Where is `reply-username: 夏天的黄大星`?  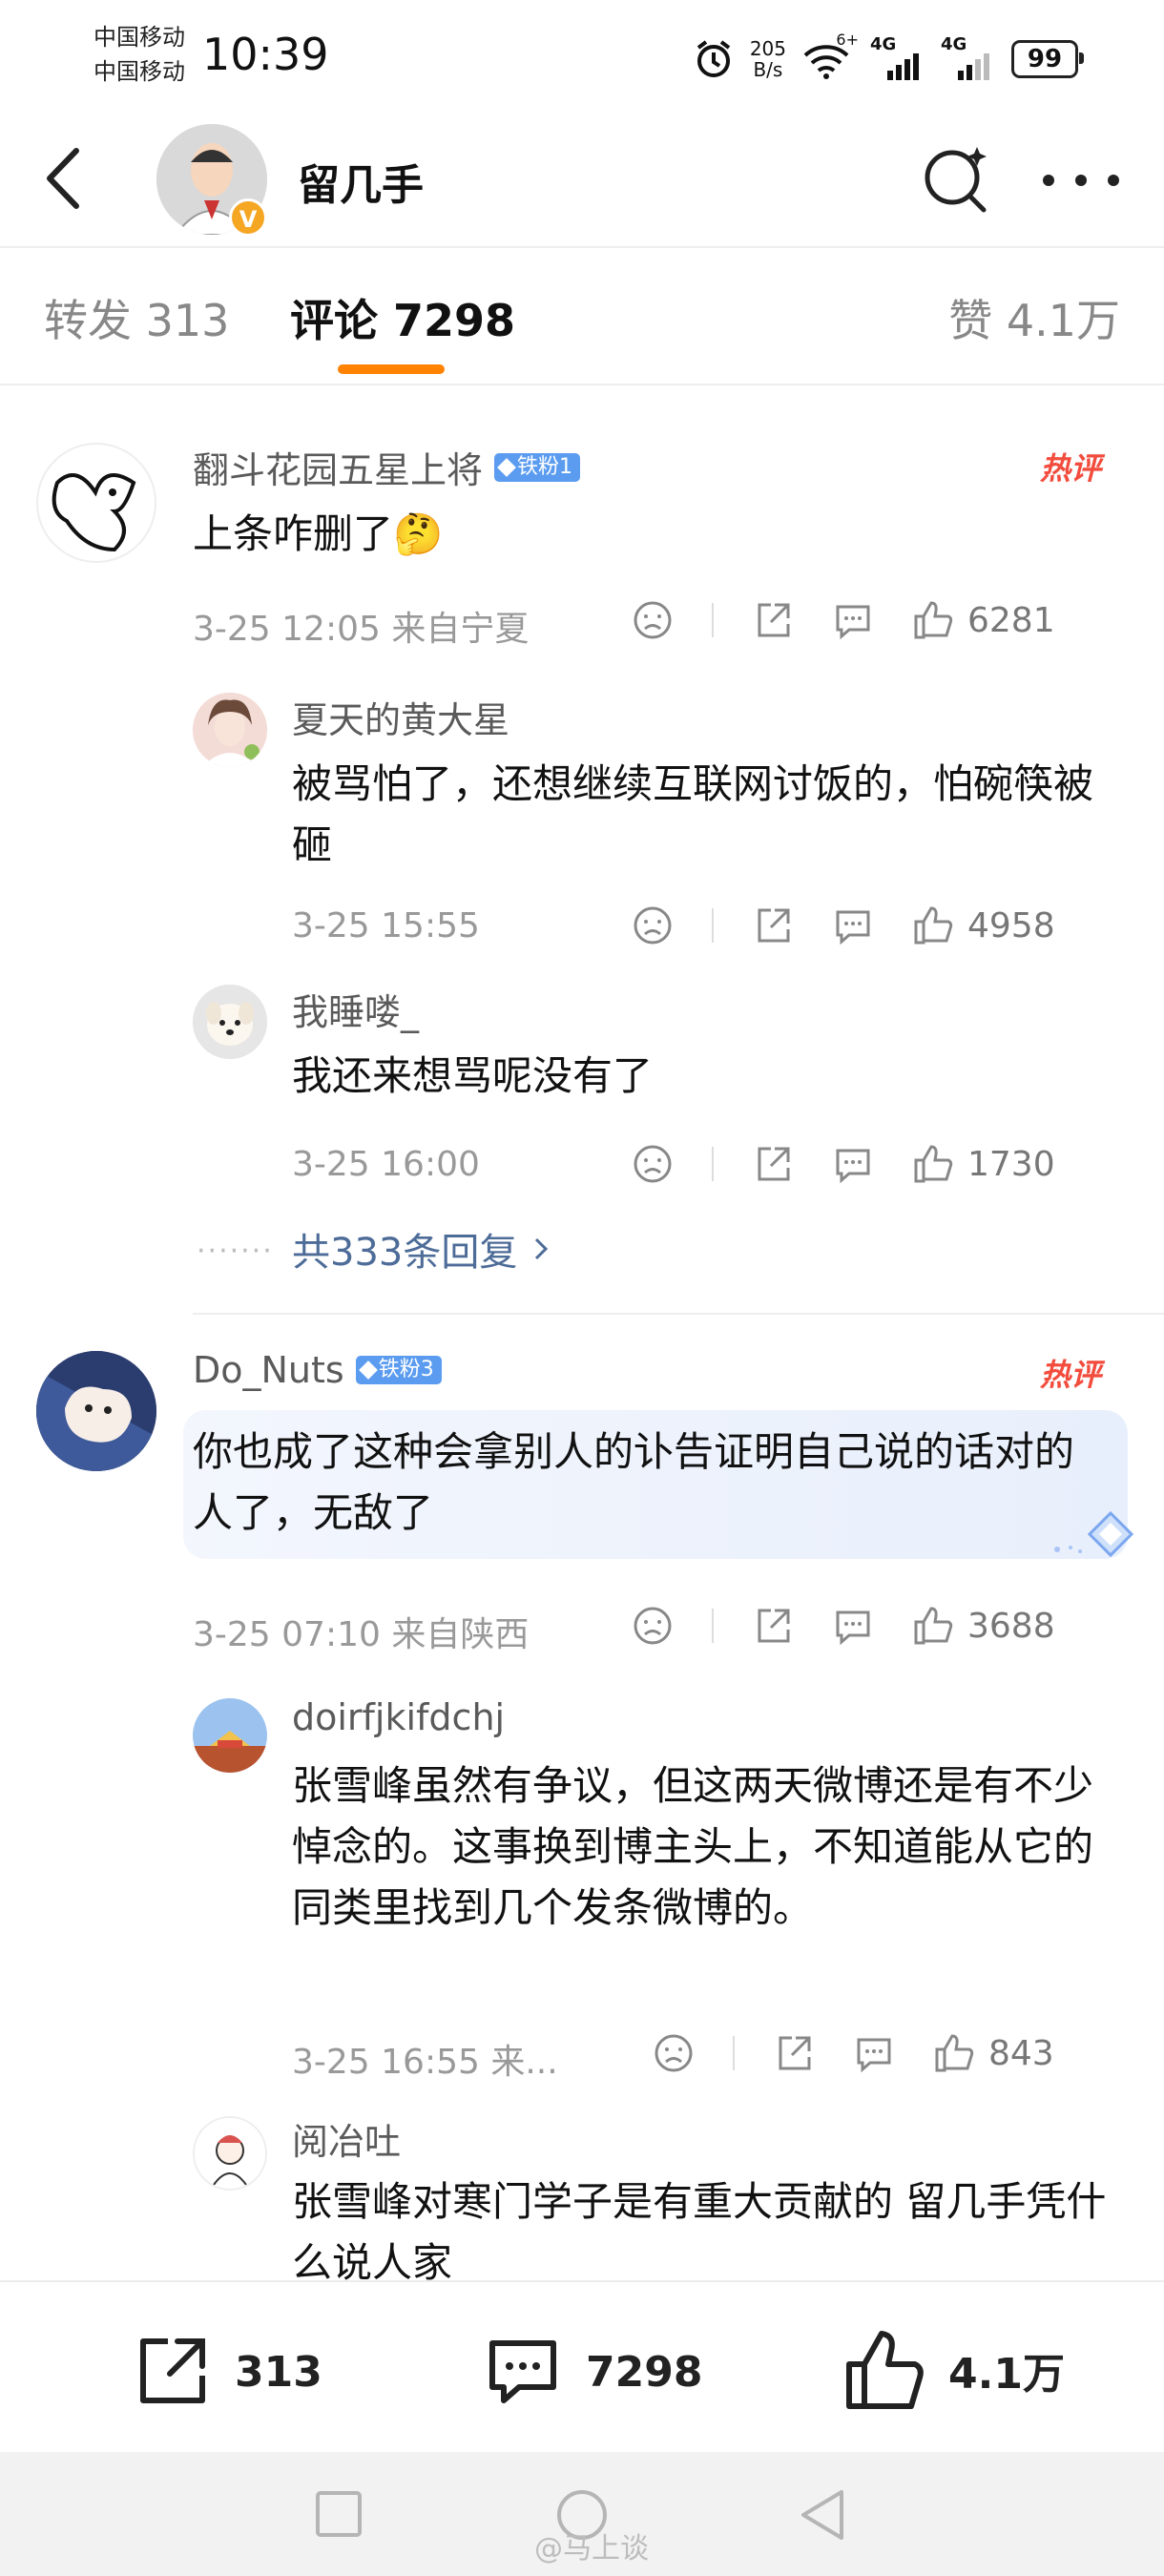 reply-username: 夏天的黄大星 is located at coordinates (401, 717).